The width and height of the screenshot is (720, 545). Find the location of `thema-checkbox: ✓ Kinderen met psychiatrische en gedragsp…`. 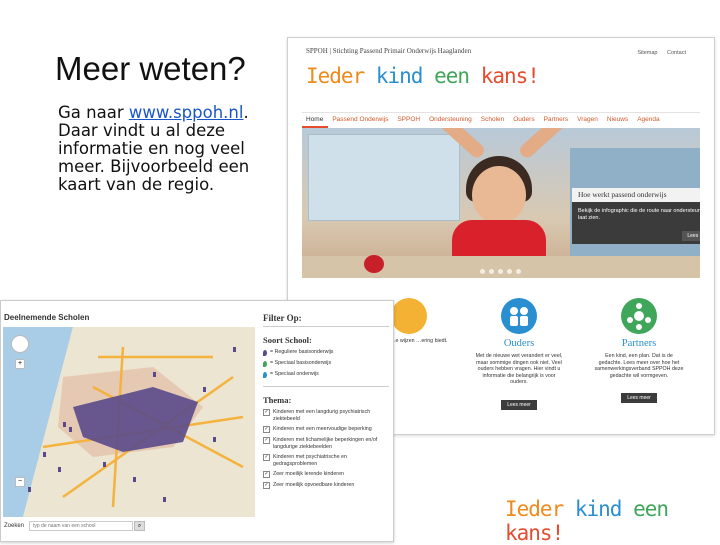

thema-checkbox: ✓ Kinderen met psychiatrische en gedragsp… is located at coordinates (326, 460).